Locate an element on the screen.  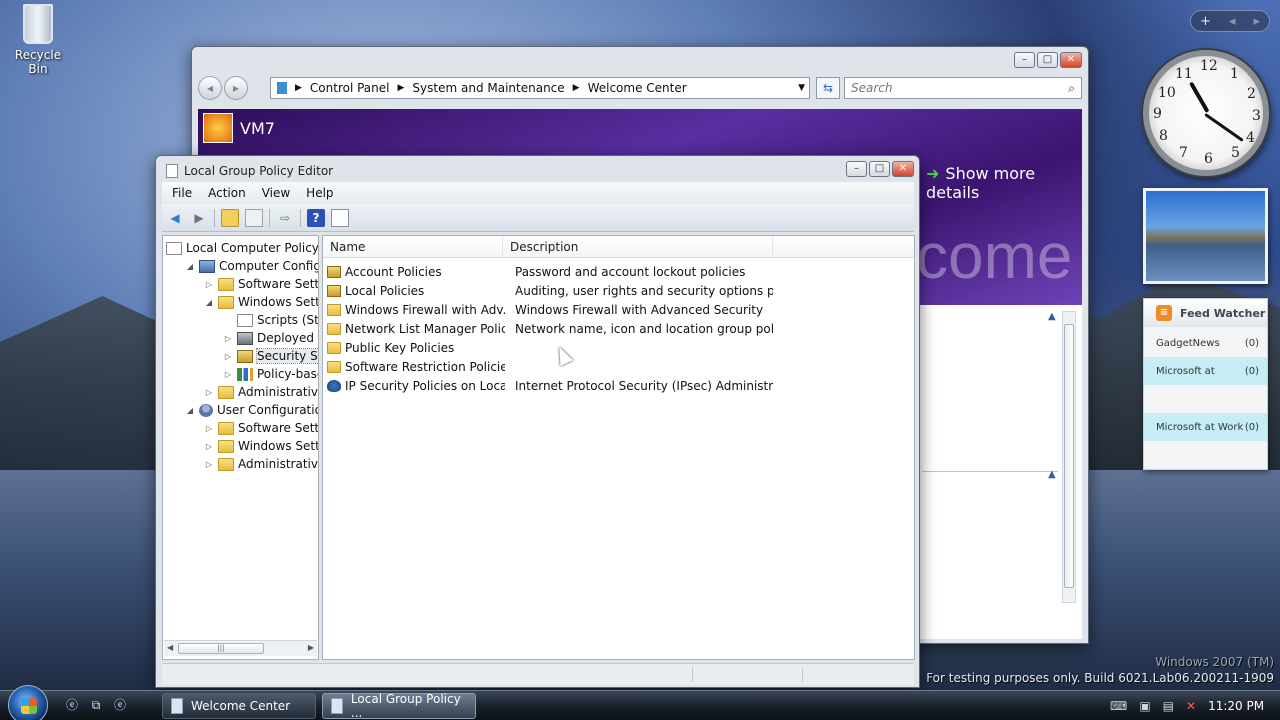
tree-node: Local Computer Policy is located at coordinates (242, 248).